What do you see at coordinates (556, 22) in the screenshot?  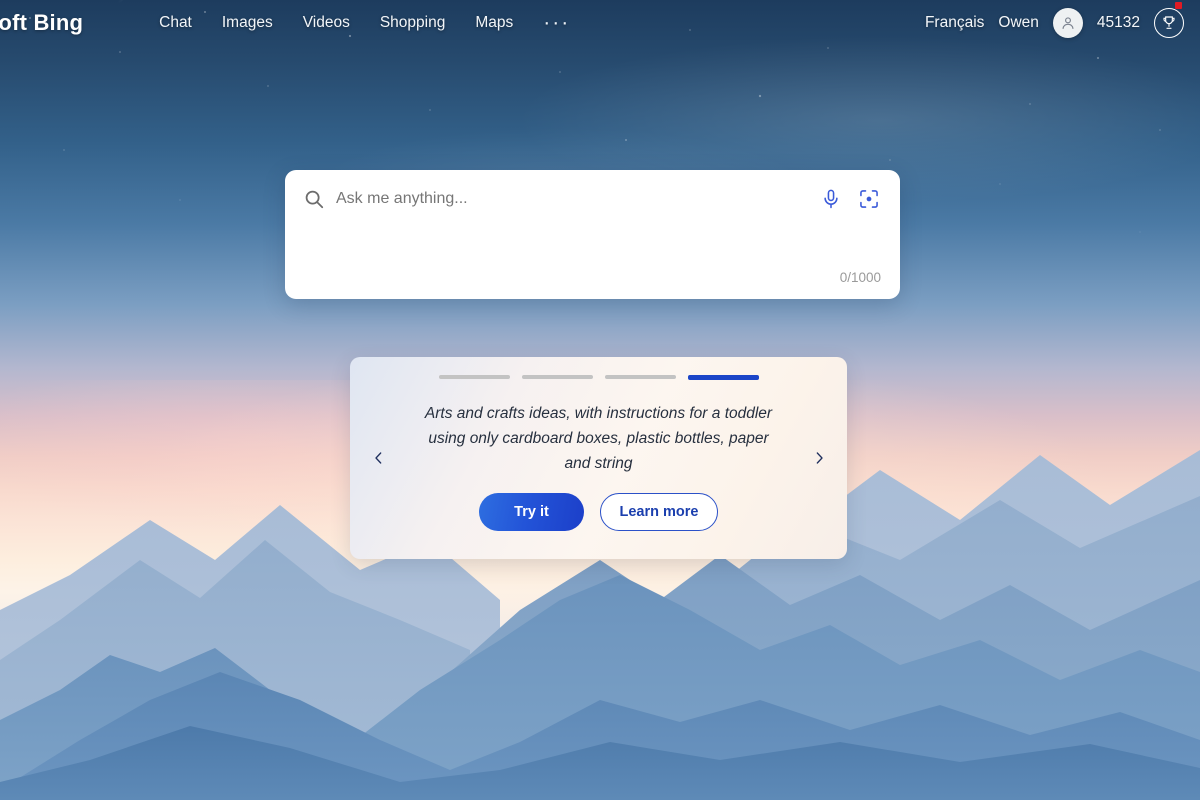 I see `nav-more-icon: ···` at bounding box center [556, 22].